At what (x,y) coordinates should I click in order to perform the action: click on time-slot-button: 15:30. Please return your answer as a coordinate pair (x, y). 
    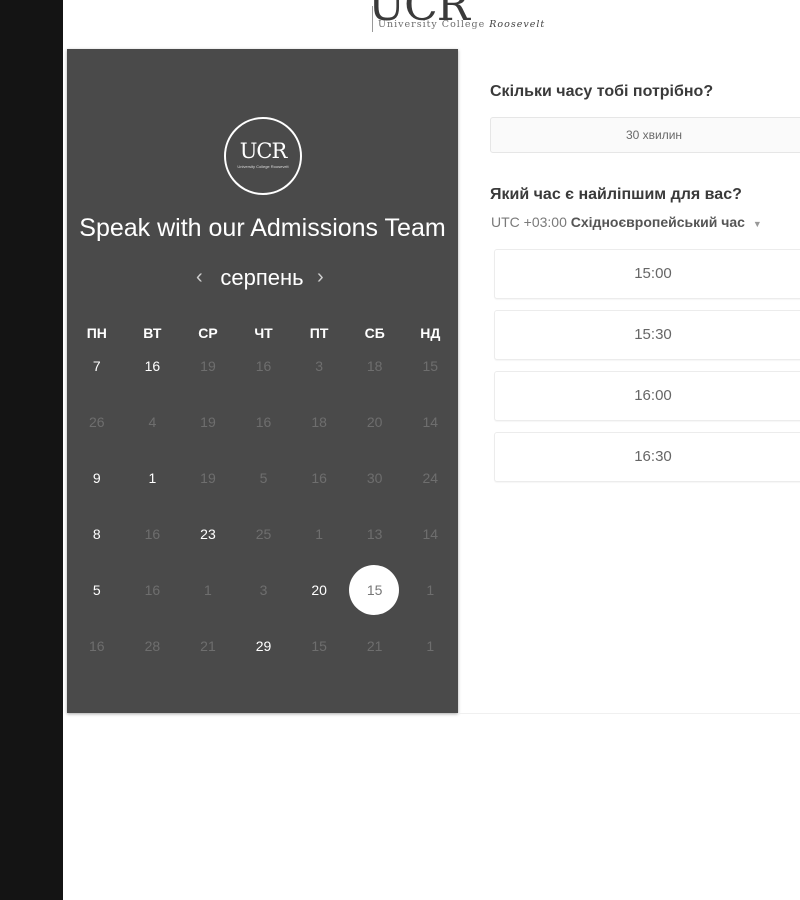
    Looking at the image, I should click on (647, 335).